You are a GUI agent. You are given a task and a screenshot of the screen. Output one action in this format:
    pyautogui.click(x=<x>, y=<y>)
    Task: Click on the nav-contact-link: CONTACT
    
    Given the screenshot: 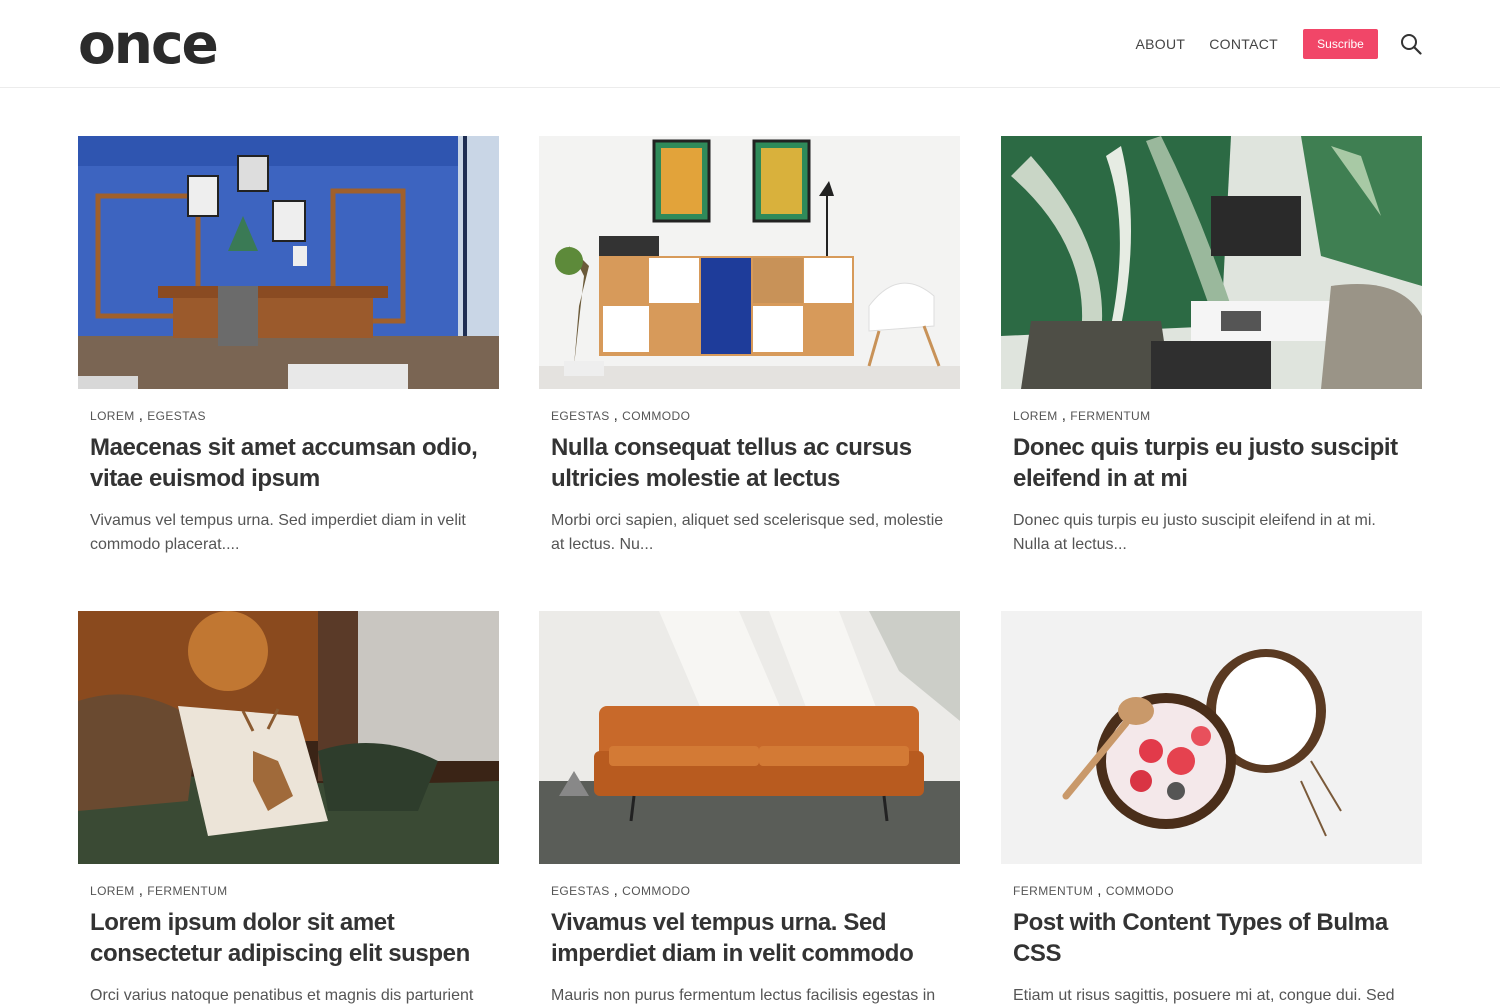 What is the action you would take?
    pyautogui.click(x=1243, y=44)
    